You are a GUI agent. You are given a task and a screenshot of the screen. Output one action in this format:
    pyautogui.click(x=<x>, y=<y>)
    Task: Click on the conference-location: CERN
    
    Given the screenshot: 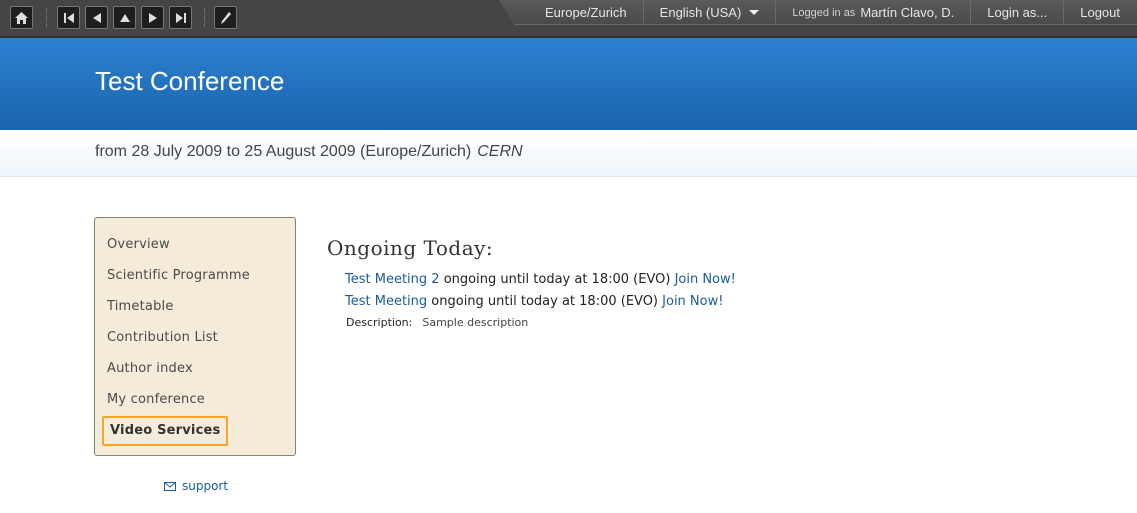 What is the action you would take?
    pyautogui.click(x=500, y=151)
    